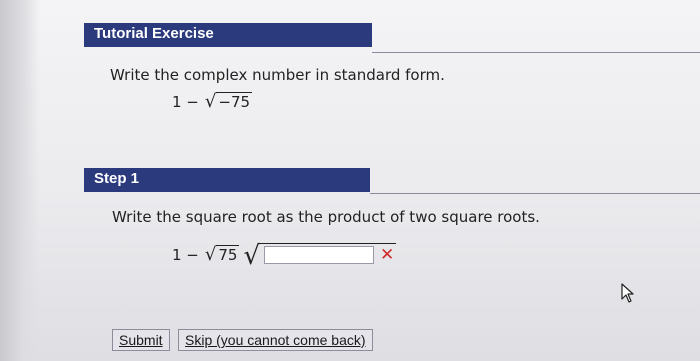 This screenshot has height=361, width=700. Describe the element at coordinates (185, 255) in the screenshot. I see `step-expression-lead: 1 −` at that location.